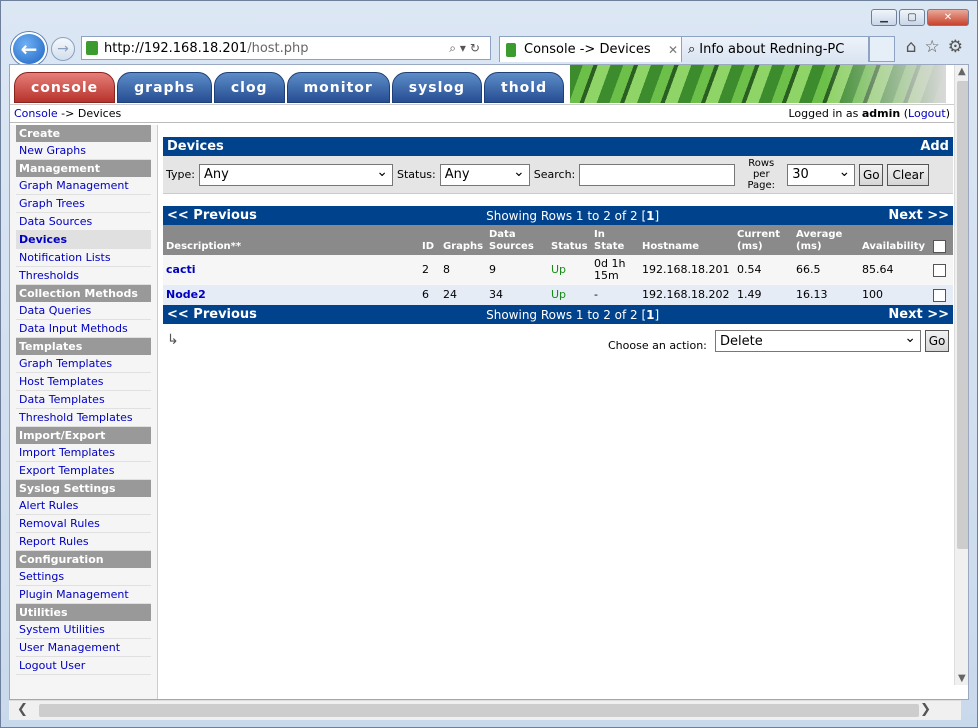 Image resolution: width=978 pixels, height=728 pixels. Describe the element at coordinates (83, 595) in the screenshot. I see `sidebar-item-plugin-management: Plugin Management` at that location.